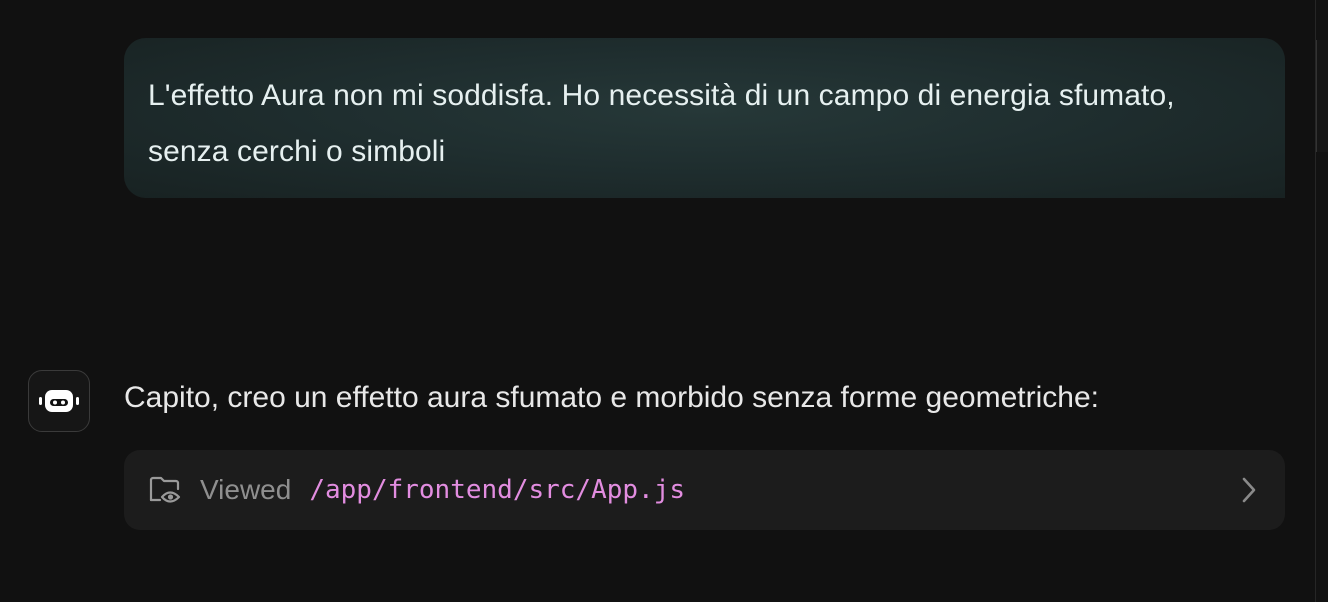 The width and height of the screenshot is (1328, 602). Describe the element at coordinates (166, 490) in the screenshot. I see `folder-eye-icon` at that location.